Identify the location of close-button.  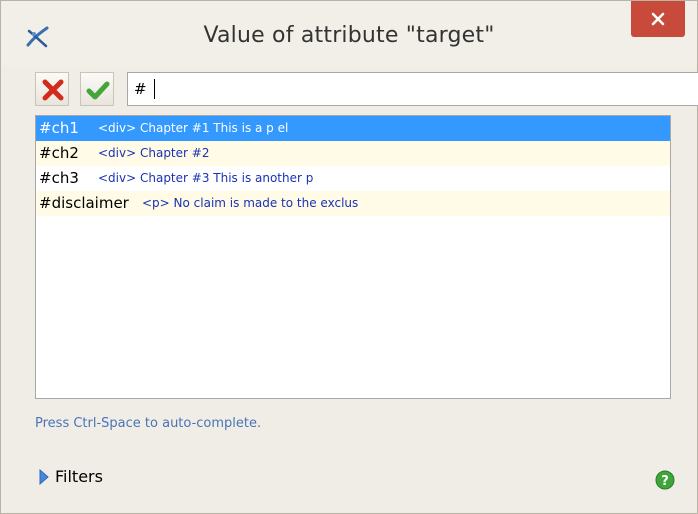
(658, 19).